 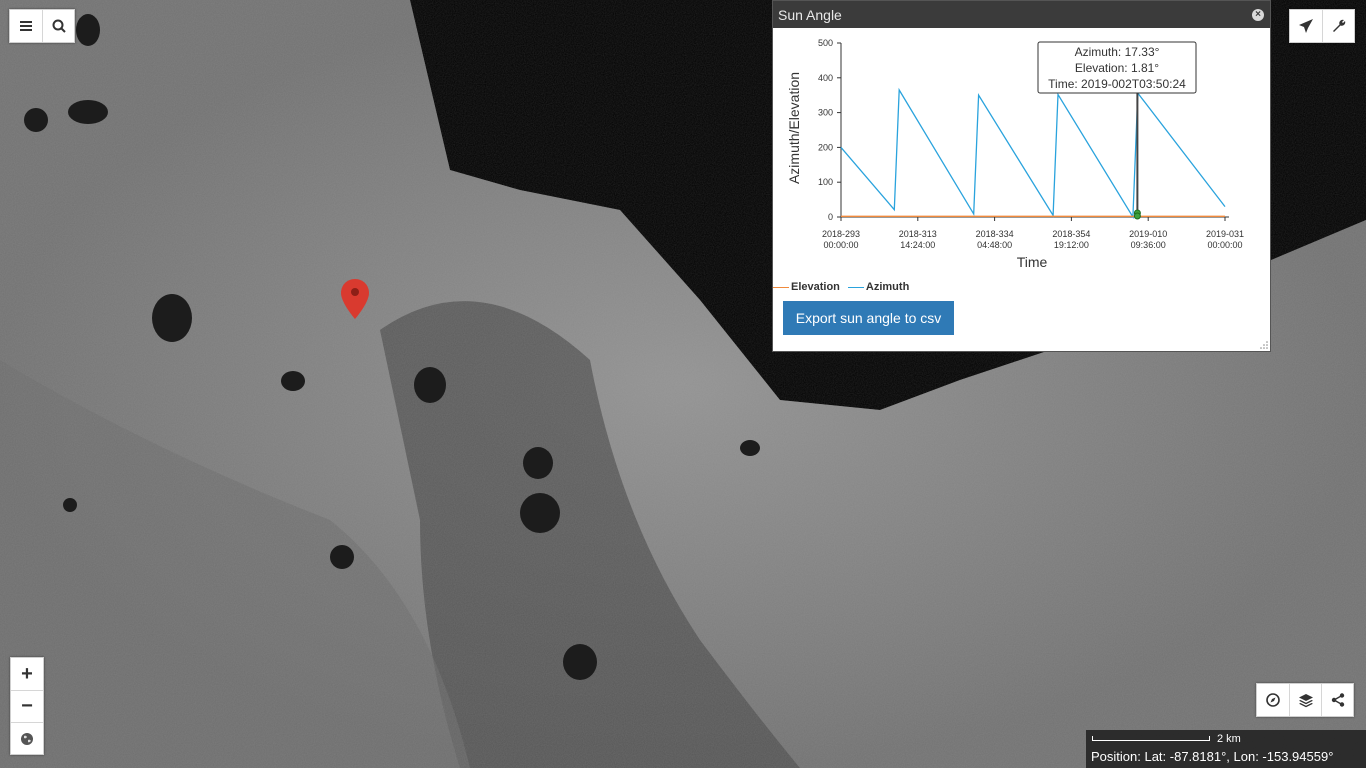 I want to click on x-axis-label: Time, so click(x=1032, y=262).